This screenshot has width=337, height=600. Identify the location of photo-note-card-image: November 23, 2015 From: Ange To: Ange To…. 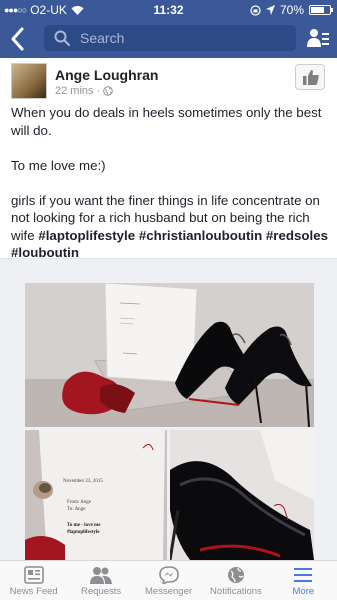
(96, 495).